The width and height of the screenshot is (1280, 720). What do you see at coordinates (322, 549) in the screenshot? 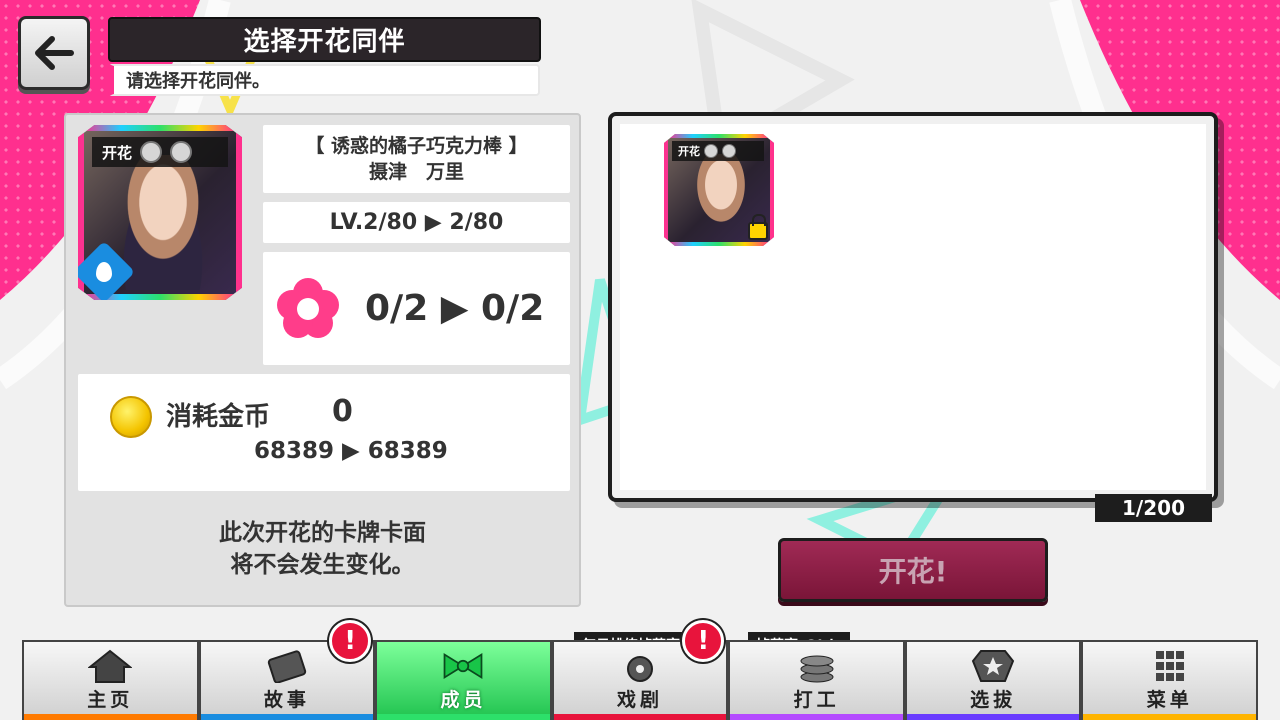
I see `bloom-note: 此次开花的卡牌卡面 将不会发生变化。` at bounding box center [322, 549].